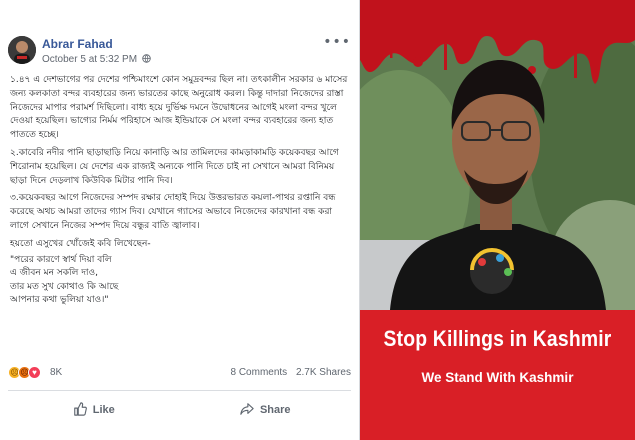 The width and height of the screenshot is (635, 440). I want to click on more-options-icon: •••, so click(337, 42).